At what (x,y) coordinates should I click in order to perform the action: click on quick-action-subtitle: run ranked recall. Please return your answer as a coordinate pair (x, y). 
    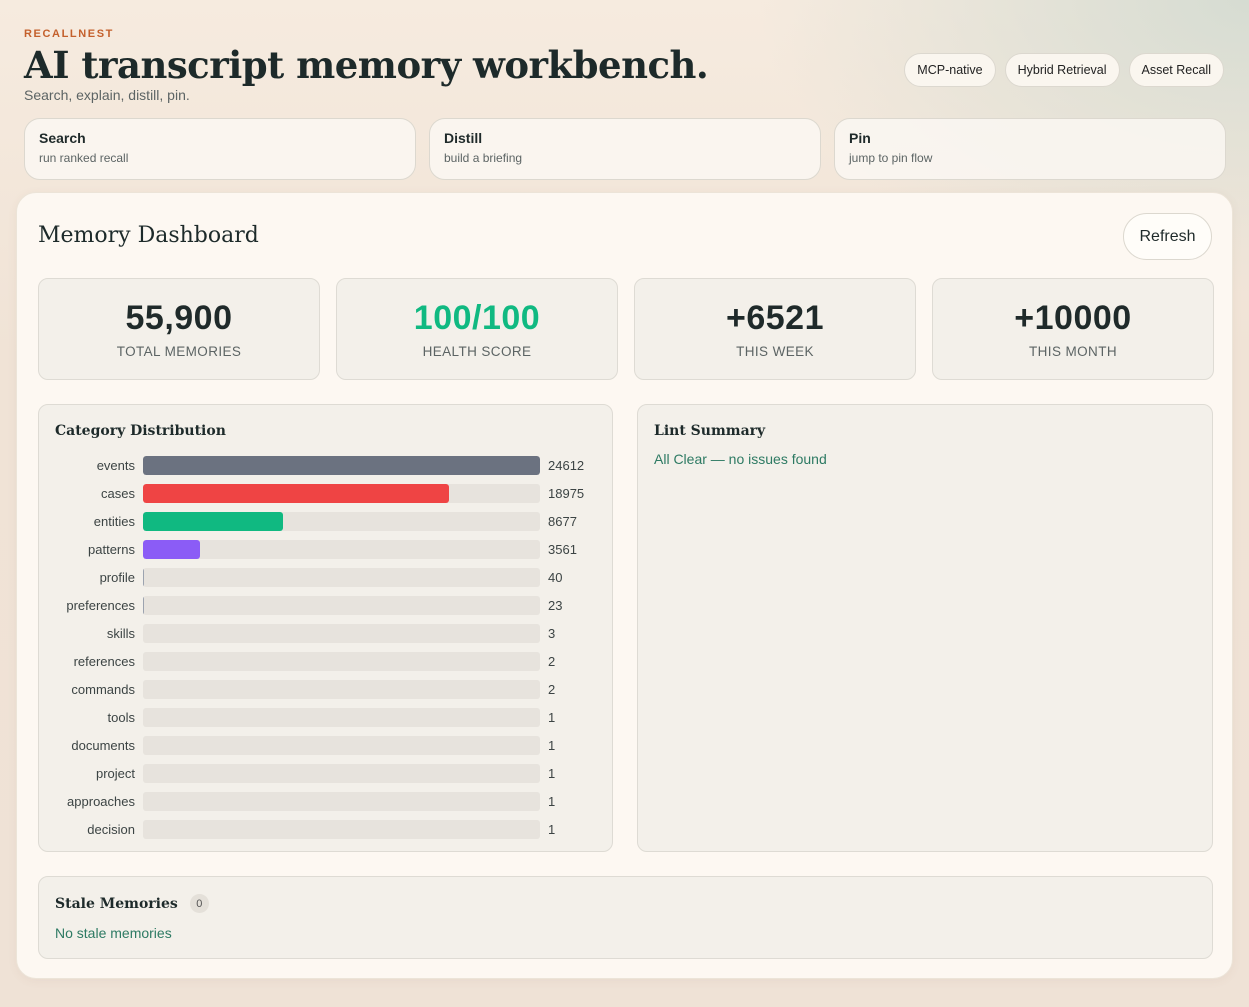
    Looking at the image, I should click on (84, 158).